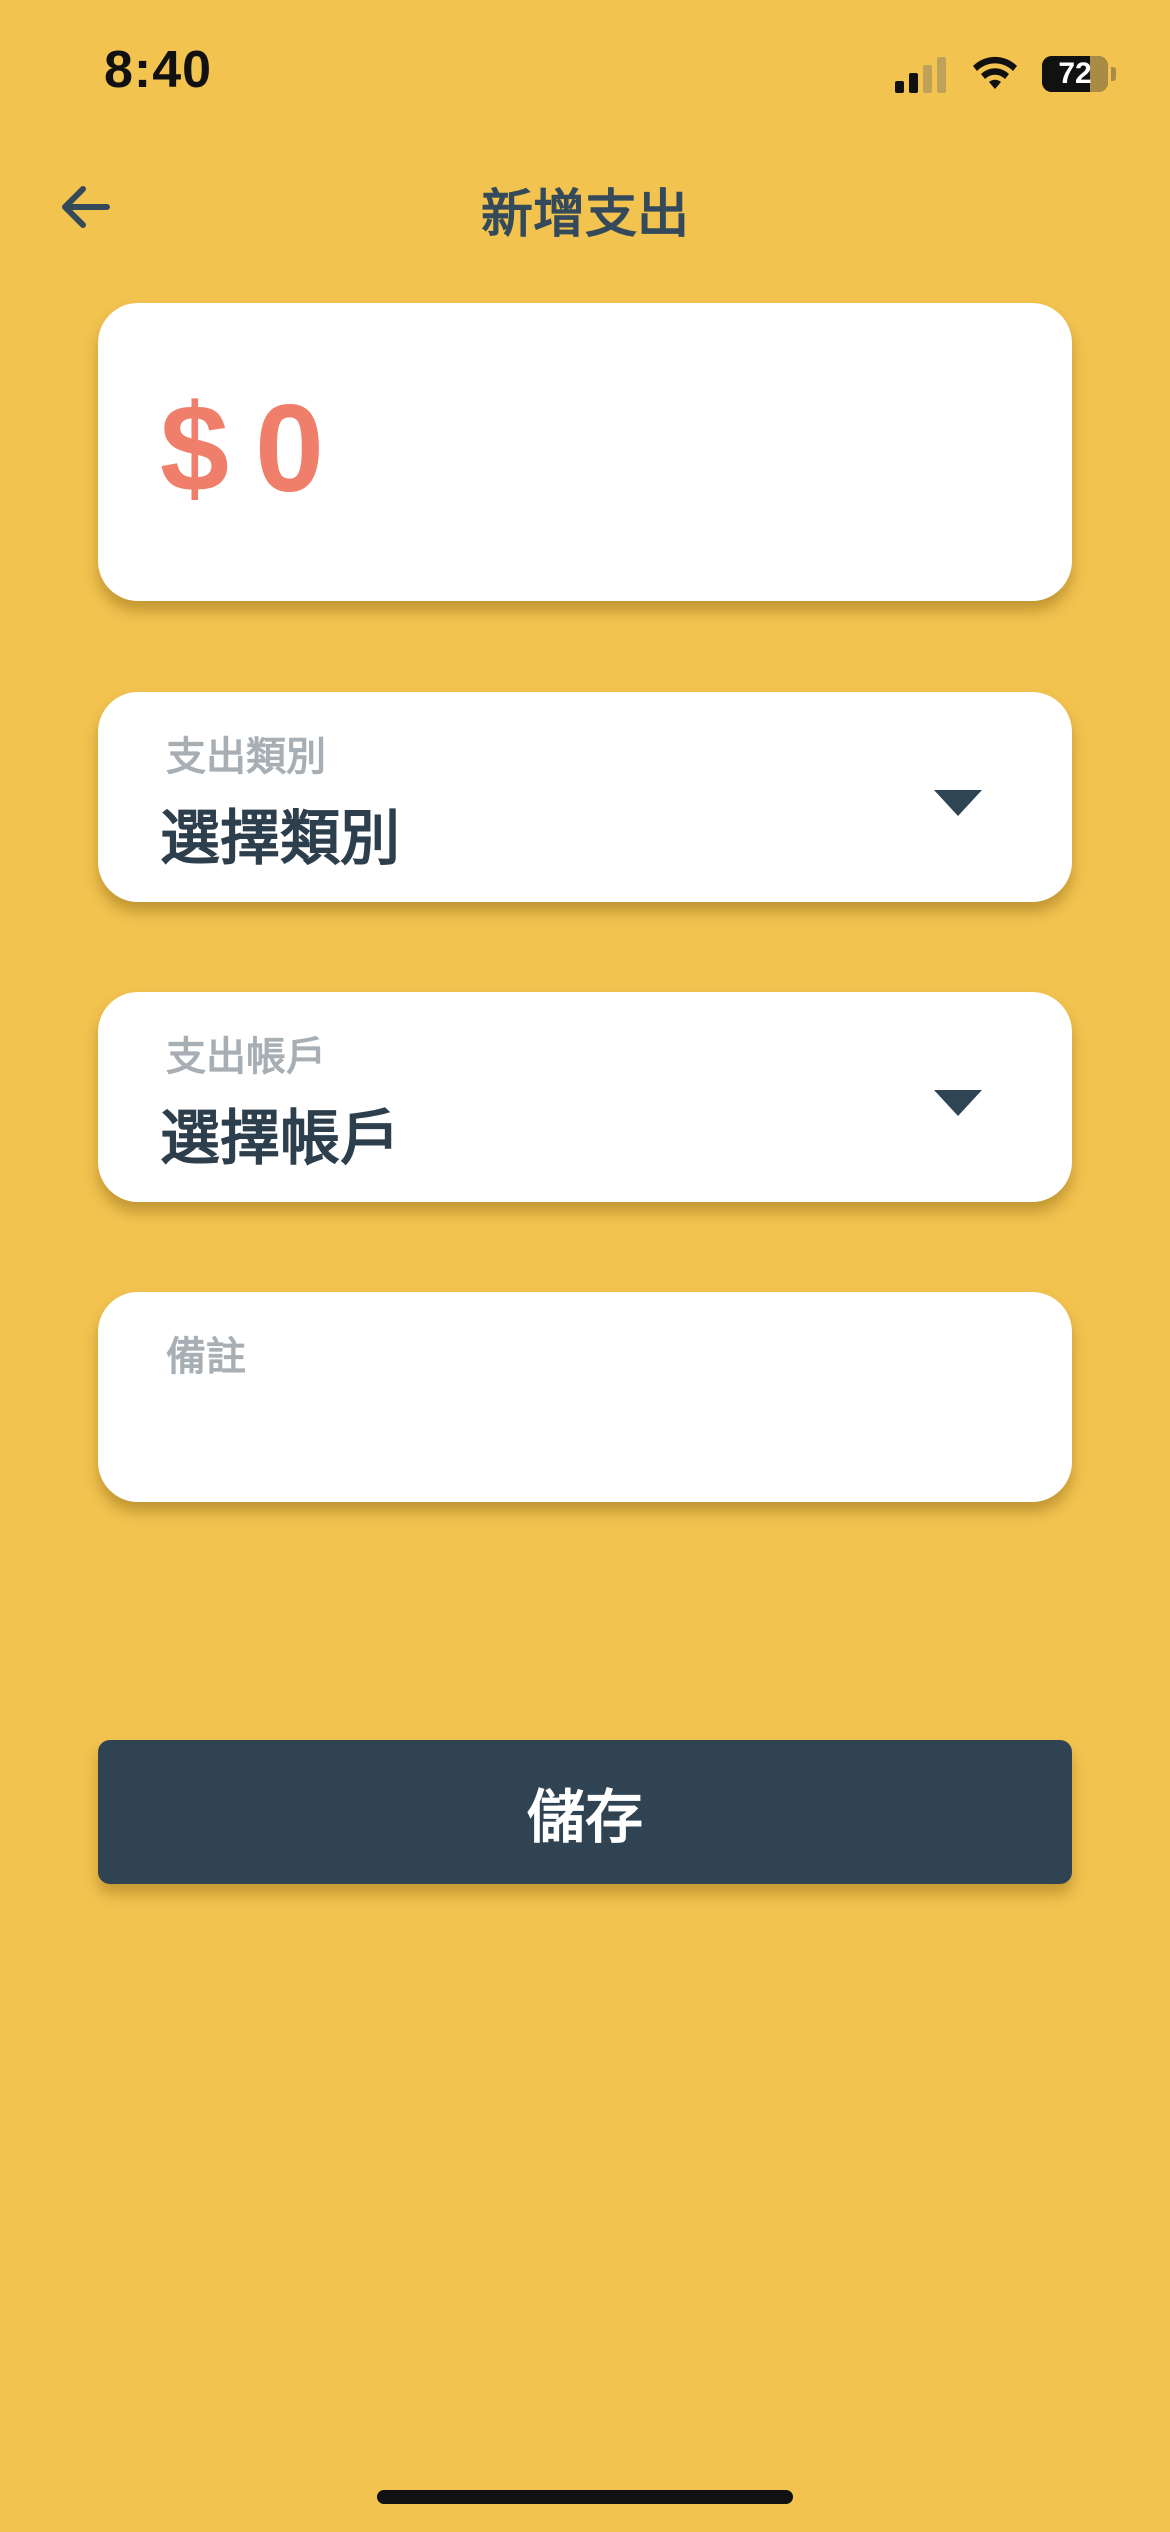 The width and height of the screenshot is (1170, 2532). I want to click on wifi-icon, so click(995, 72).